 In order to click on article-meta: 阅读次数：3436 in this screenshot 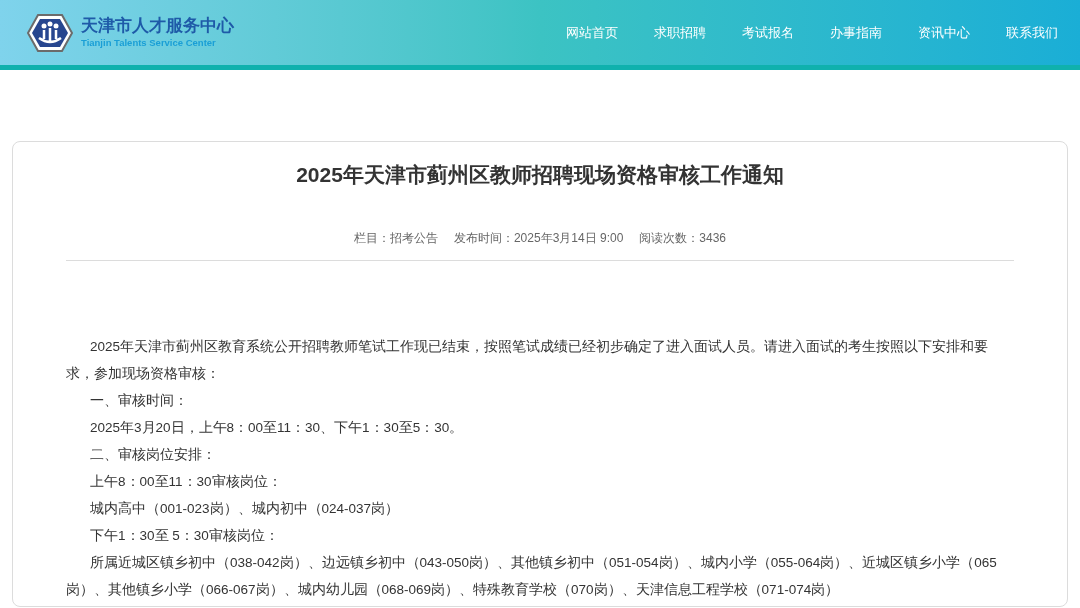, I will do `click(683, 238)`.